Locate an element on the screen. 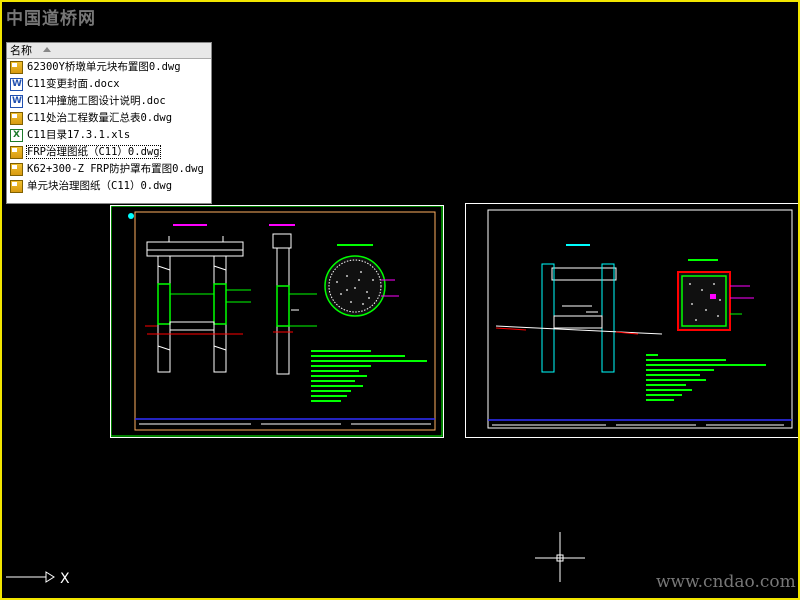 The width and height of the screenshot is (800, 600). file-item: C11冲撞施工图设计说明.doc is located at coordinates (109, 101).